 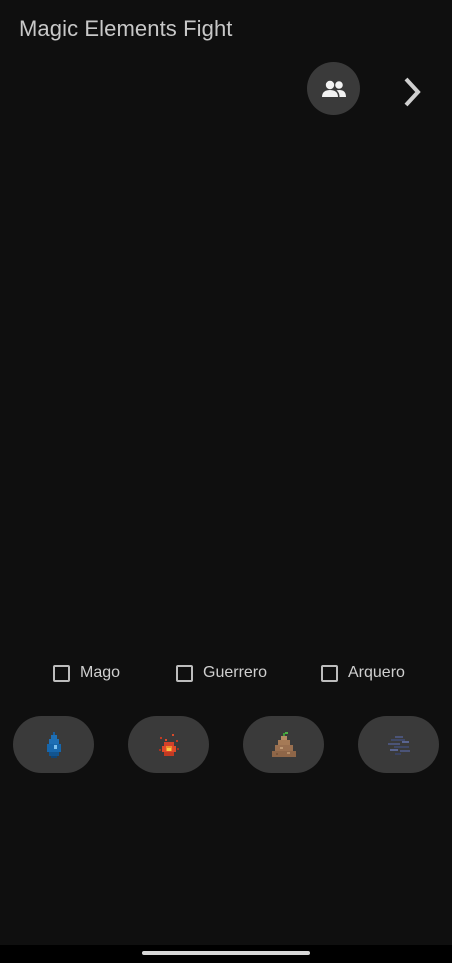 I want to click on class-label: Arquero, so click(x=376, y=672).